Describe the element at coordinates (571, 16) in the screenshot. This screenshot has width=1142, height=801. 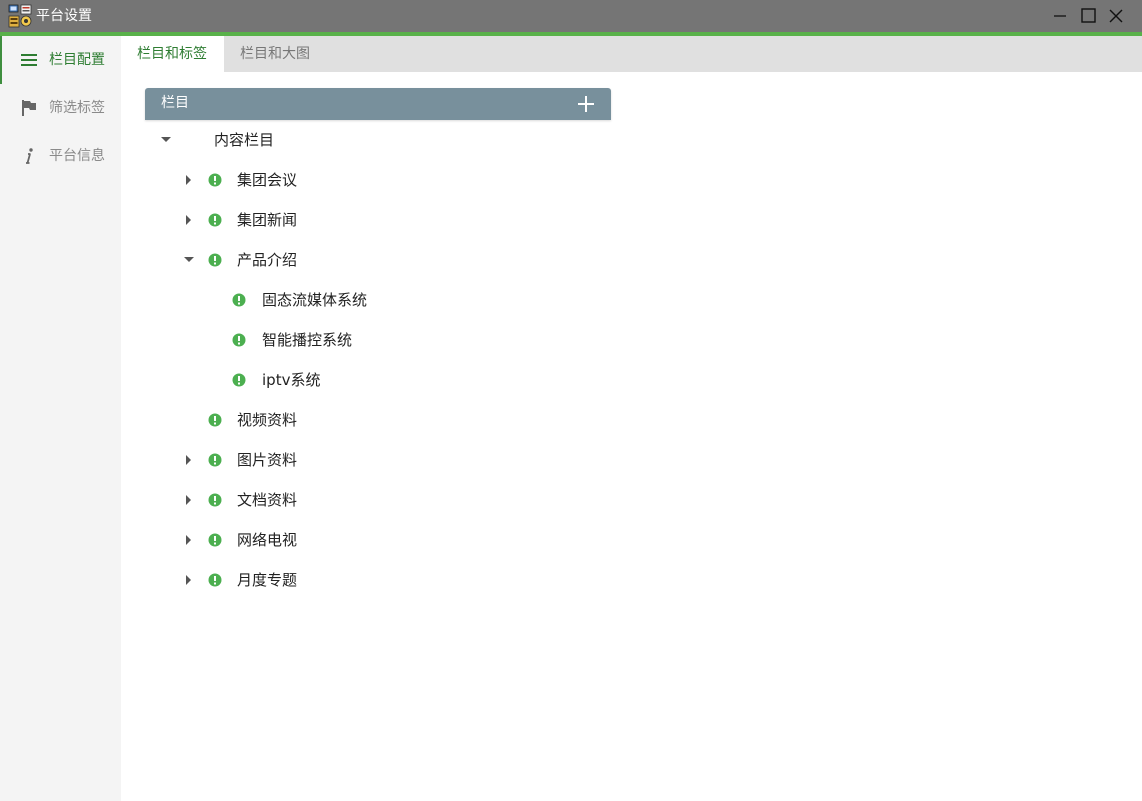
I see `title-bar: 平台设置` at that location.